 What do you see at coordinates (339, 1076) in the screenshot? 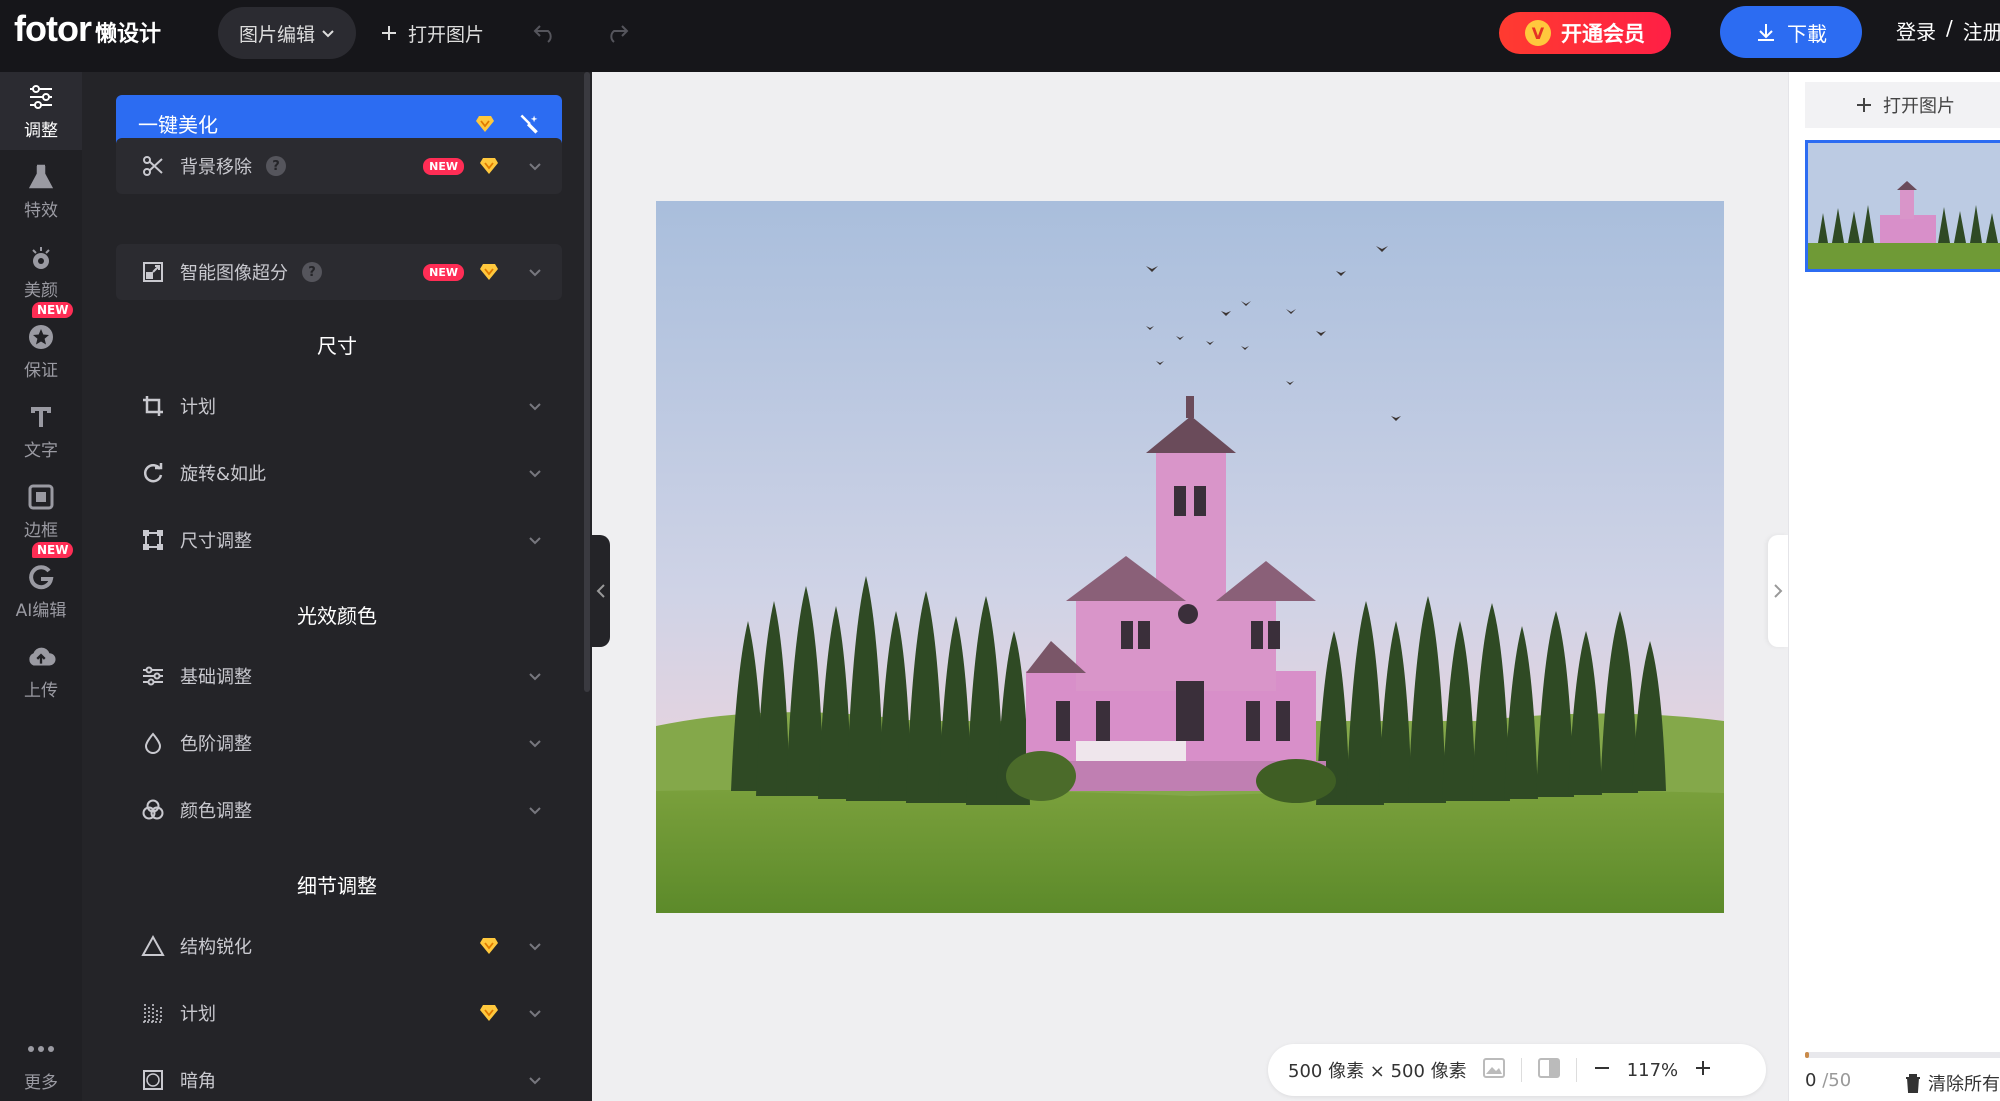
I see `tool-row-vignette: 暗角` at bounding box center [339, 1076].